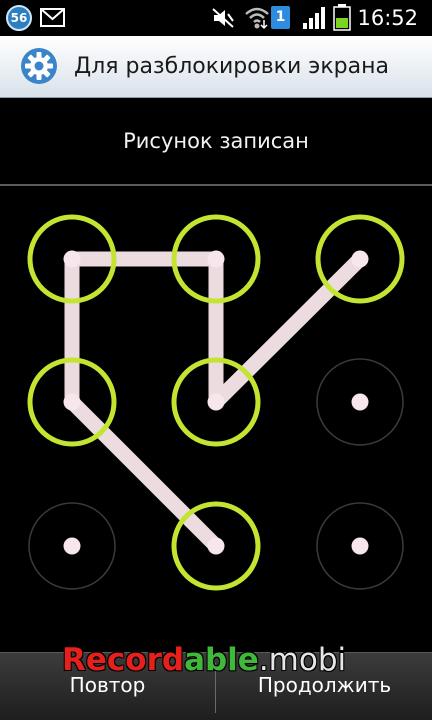  I want to click on watermark-part-mobi: .mobi, so click(302, 660).